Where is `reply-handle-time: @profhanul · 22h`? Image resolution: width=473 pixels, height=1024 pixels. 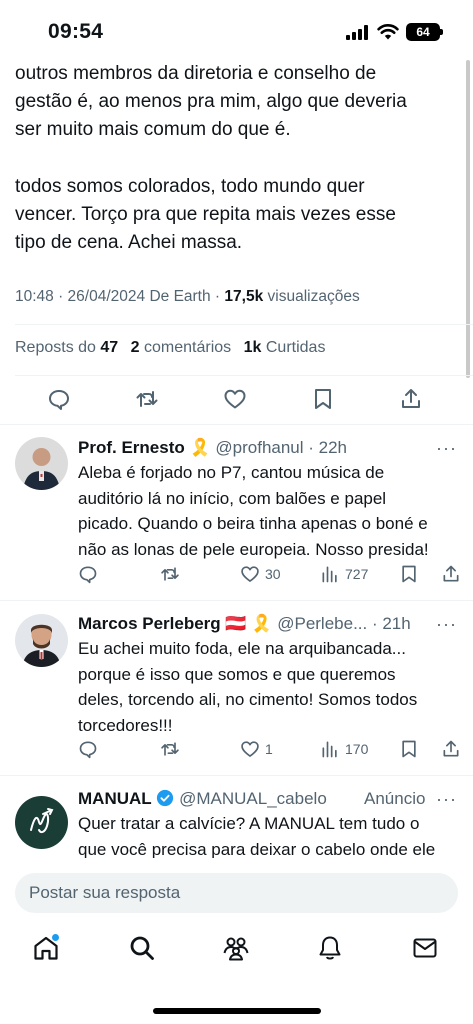
reply-handle-time: @profhanul · 22h is located at coordinates (281, 447).